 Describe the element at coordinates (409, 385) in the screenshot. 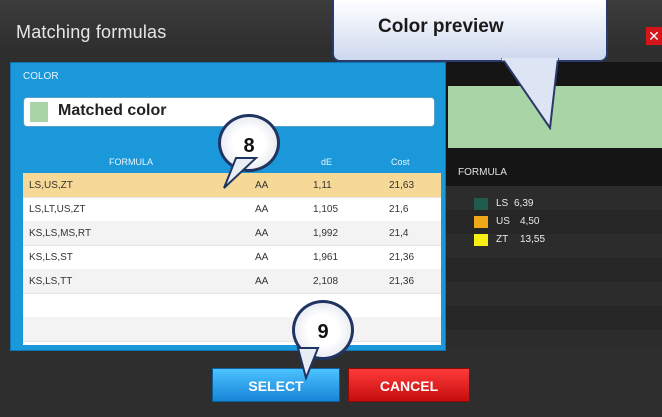

I see `cancel-button: CANCEL` at that location.